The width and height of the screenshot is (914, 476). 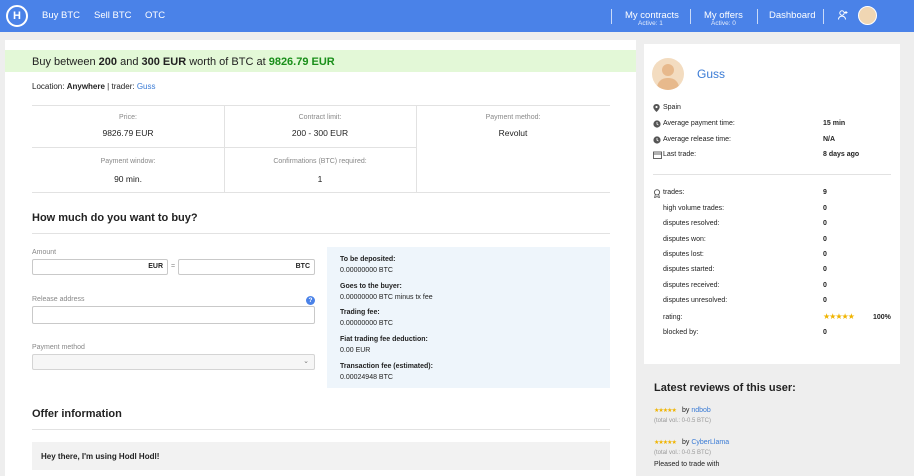 What do you see at coordinates (680, 154) in the screenshot?
I see `last-trade-label: Last trade:` at bounding box center [680, 154].